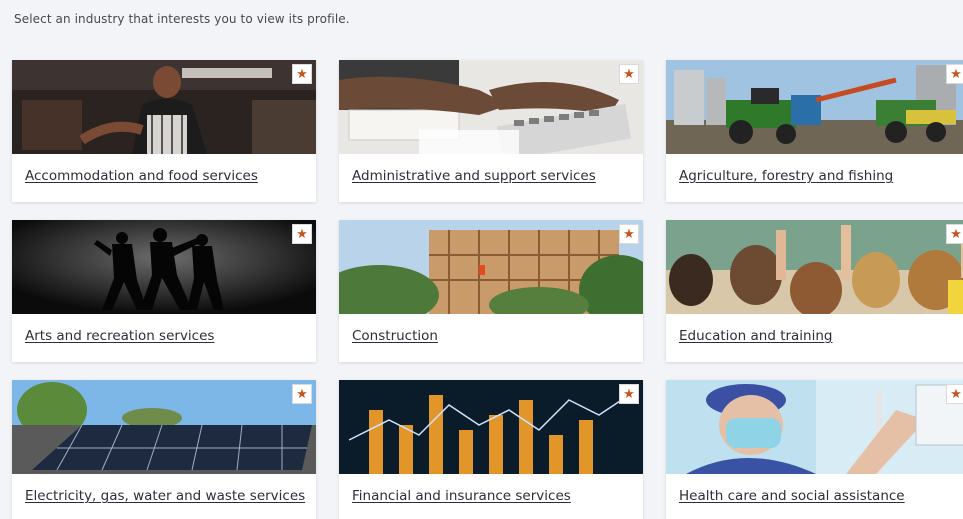 This screenshot has height=519, width=963. I want to click on industry-card-education: ★ Education and training, so click(814, 291).